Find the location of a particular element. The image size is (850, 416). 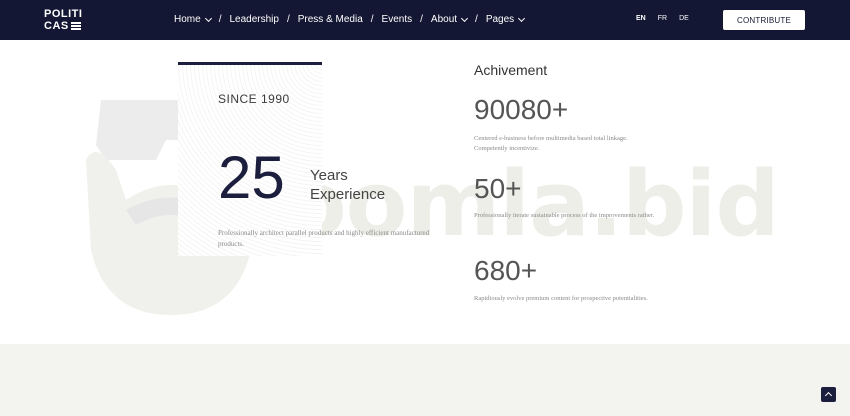

years-label-line1: Years is located at coordinates (329, 175).